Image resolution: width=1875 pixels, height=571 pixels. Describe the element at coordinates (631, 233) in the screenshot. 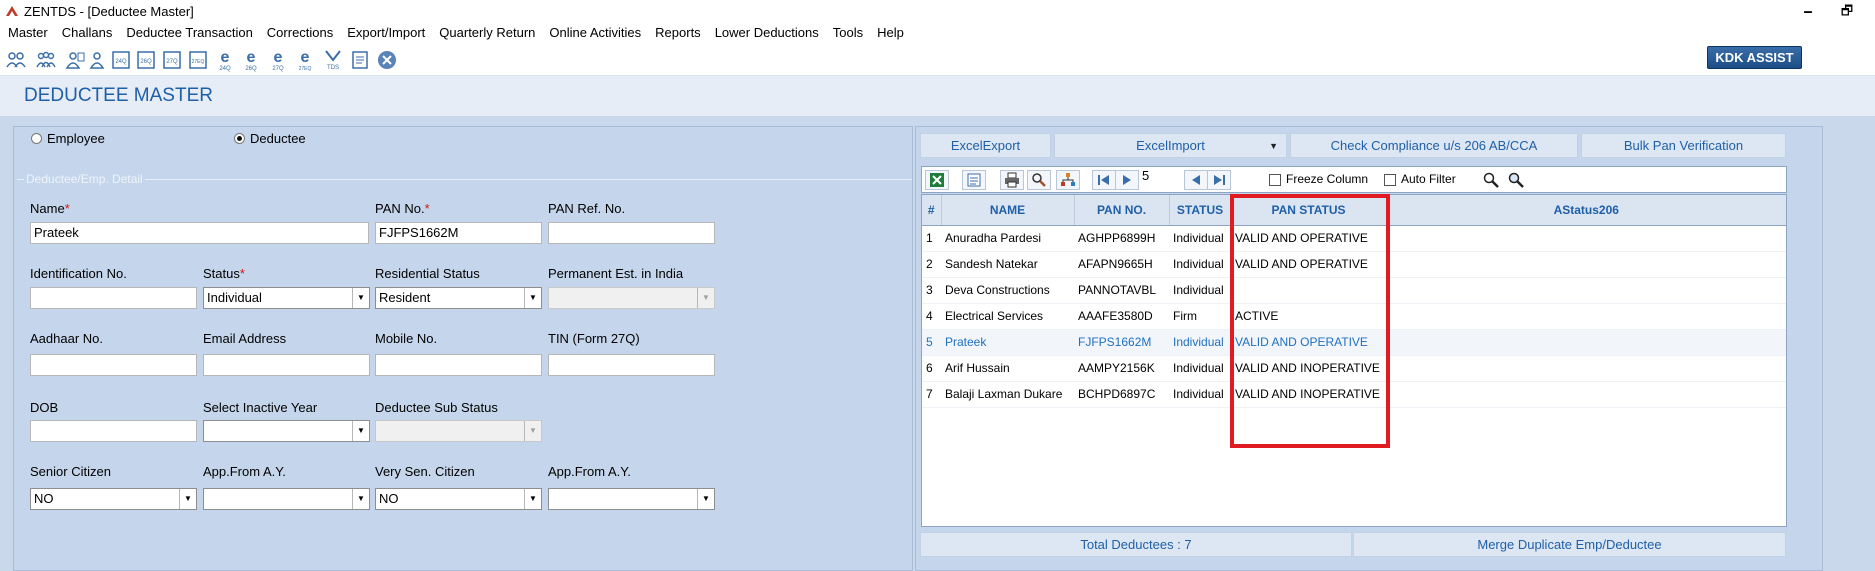

I see `pan-ref-input` at that location.